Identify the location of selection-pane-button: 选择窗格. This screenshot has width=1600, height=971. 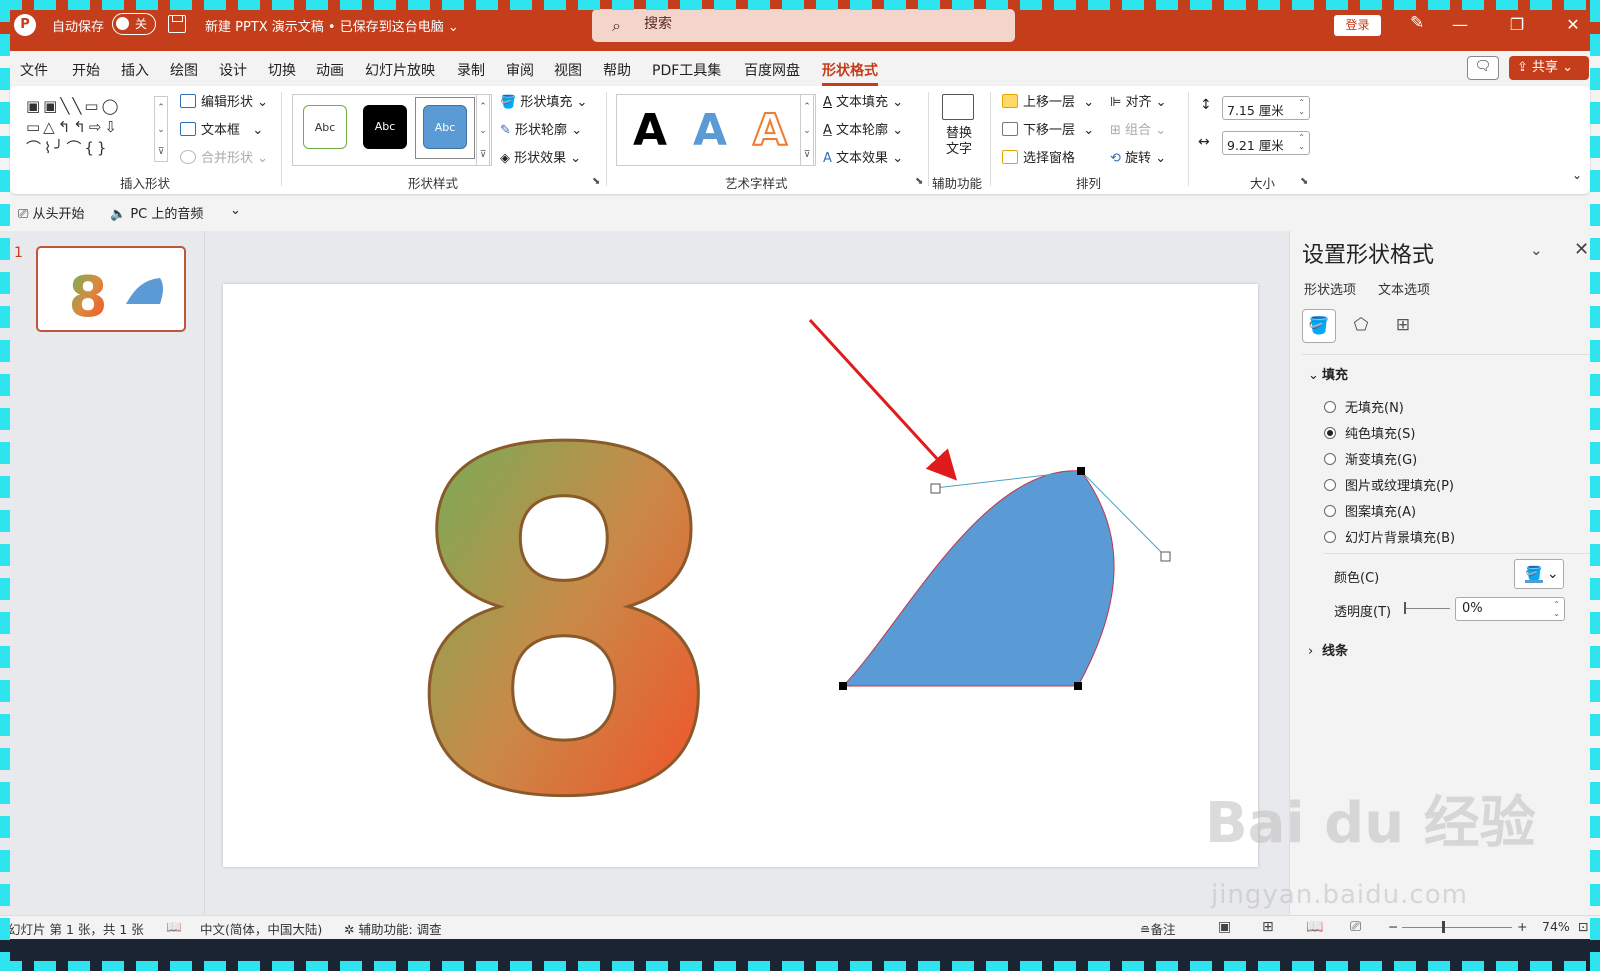
(1038, 156).